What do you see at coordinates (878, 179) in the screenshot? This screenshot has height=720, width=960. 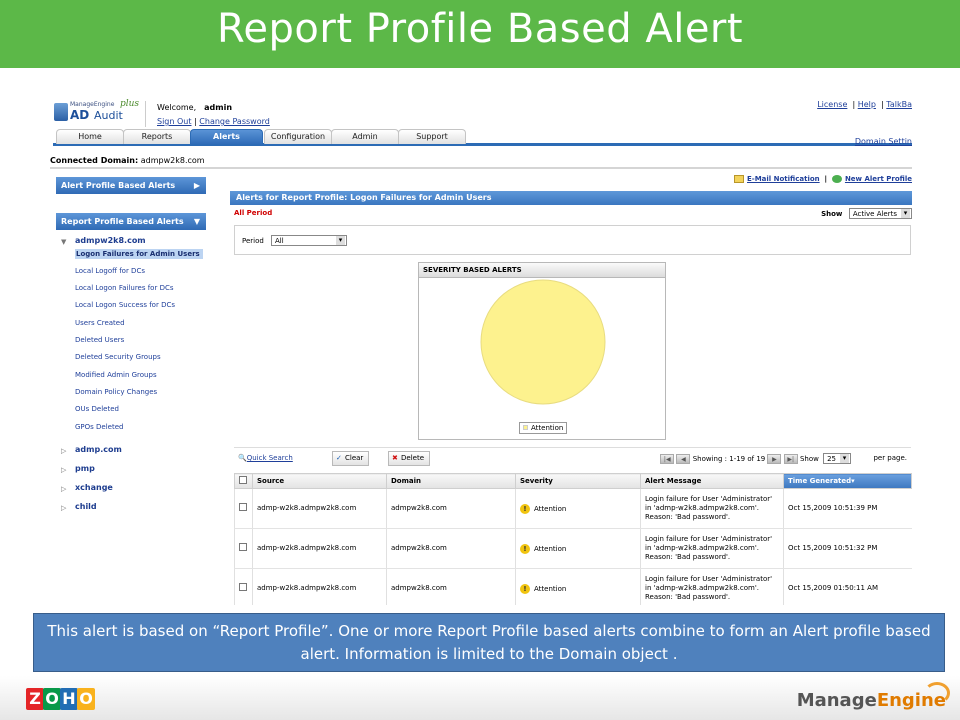 I see `new-alert-profile-link: New Alert Profile` at bounding box center [878, 179].